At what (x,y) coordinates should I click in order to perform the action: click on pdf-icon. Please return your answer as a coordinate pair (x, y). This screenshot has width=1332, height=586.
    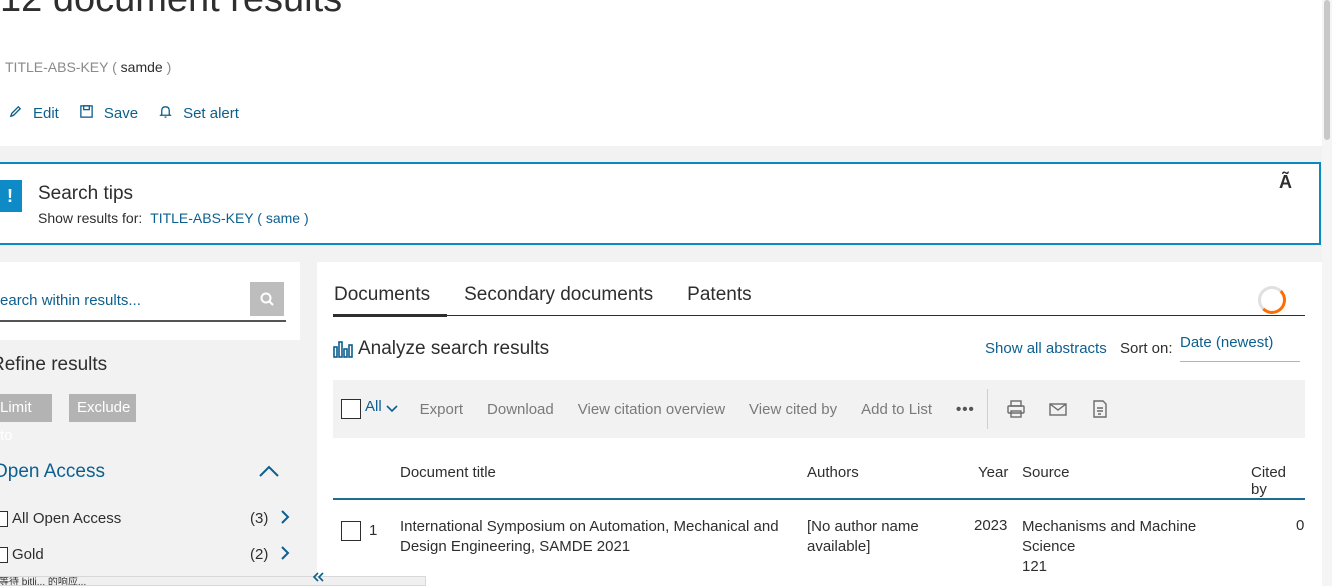
    Looking at the image, I should click on (1100, 409).